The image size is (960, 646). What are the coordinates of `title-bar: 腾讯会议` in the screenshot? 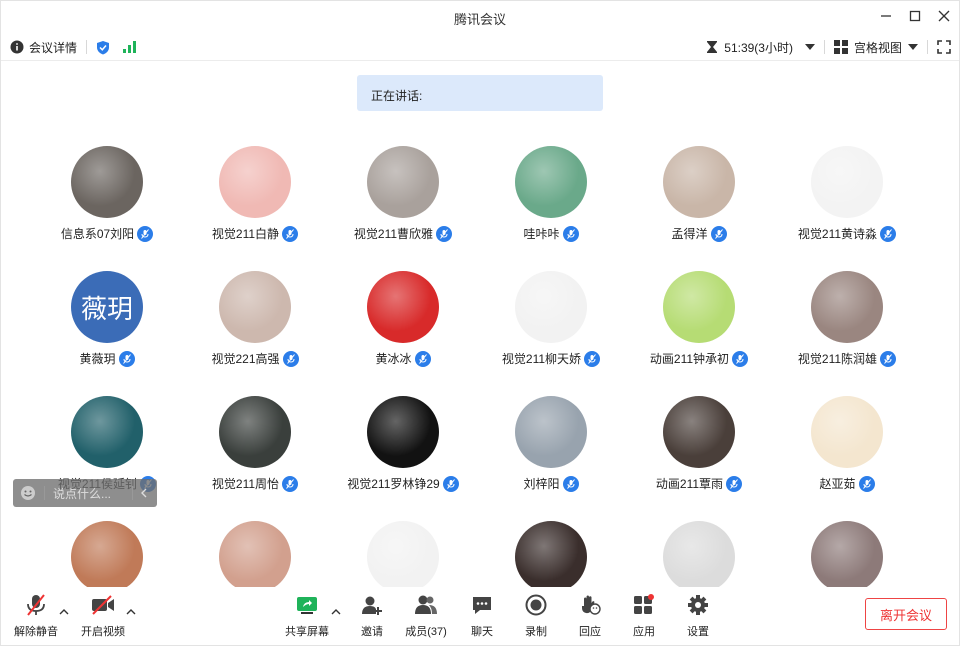 It's located at (480, 17).